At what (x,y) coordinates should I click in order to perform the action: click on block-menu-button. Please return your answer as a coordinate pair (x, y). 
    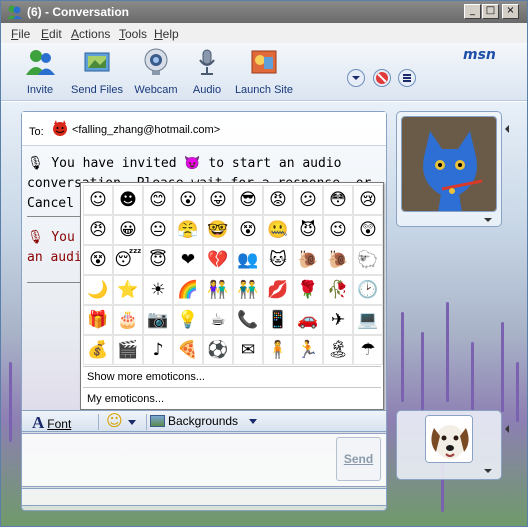
    Looking at the image, I should click on (356, 78).